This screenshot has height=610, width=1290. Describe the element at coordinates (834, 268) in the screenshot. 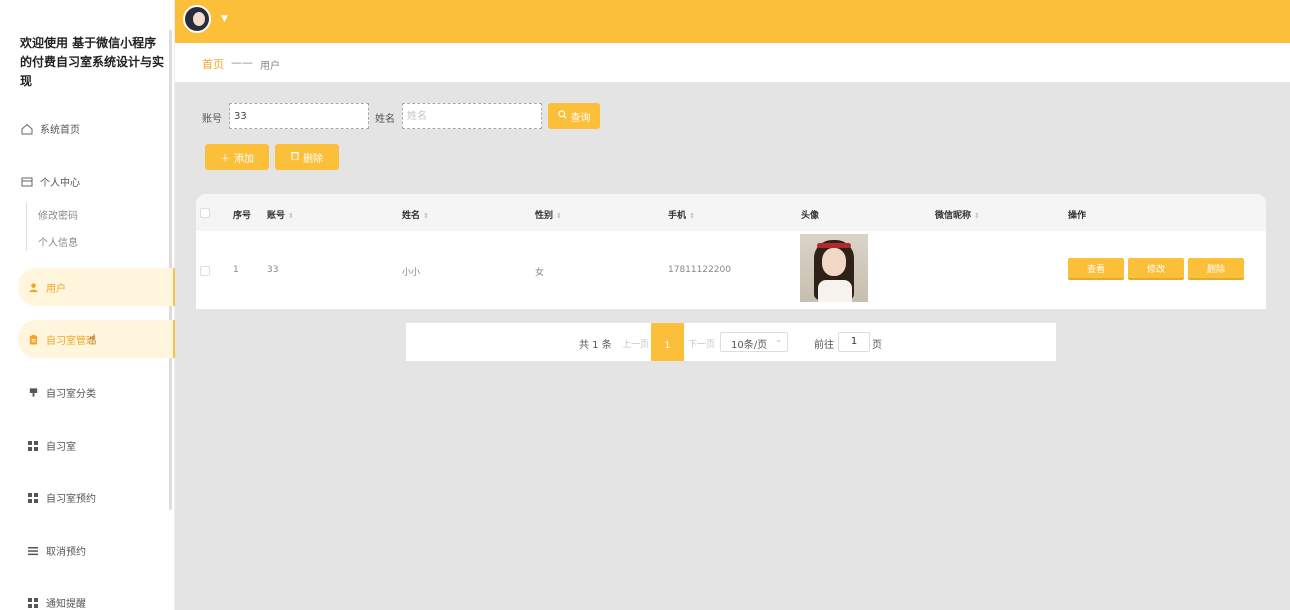

I see `avatar-image` at that location.